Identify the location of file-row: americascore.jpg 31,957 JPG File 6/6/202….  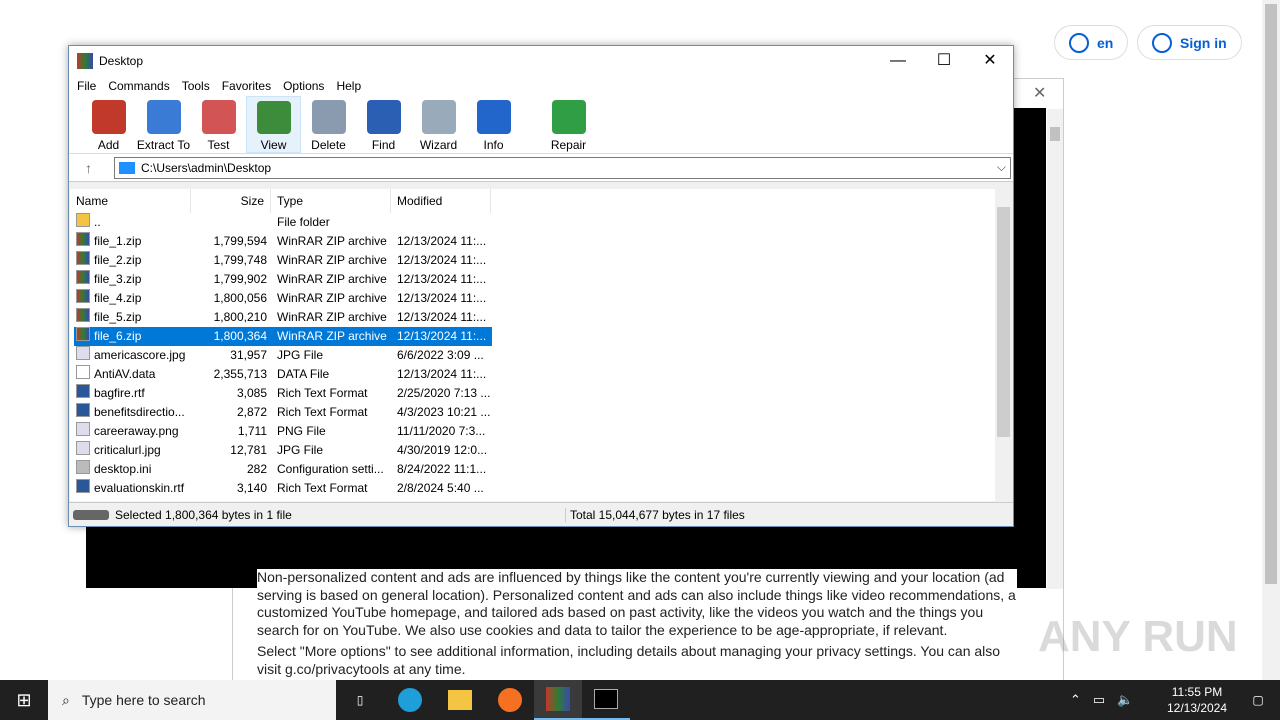
(283, 355).